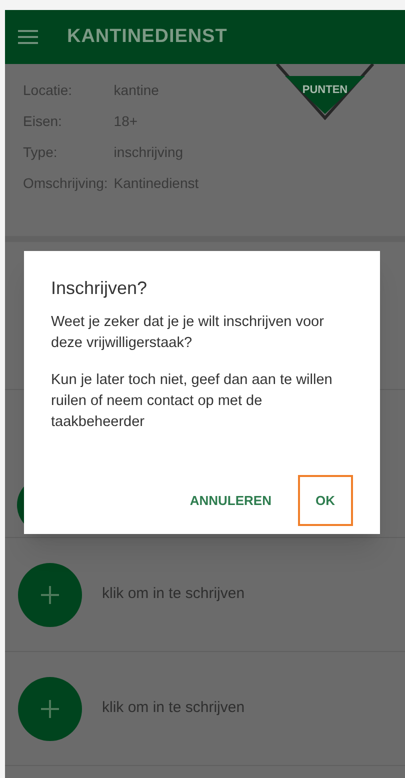  I want to click on dialog-message: Kun je later toch niet, geef dan aan te willen ruilen of neem contact op met de taakbeheerder, so click(192, 401).